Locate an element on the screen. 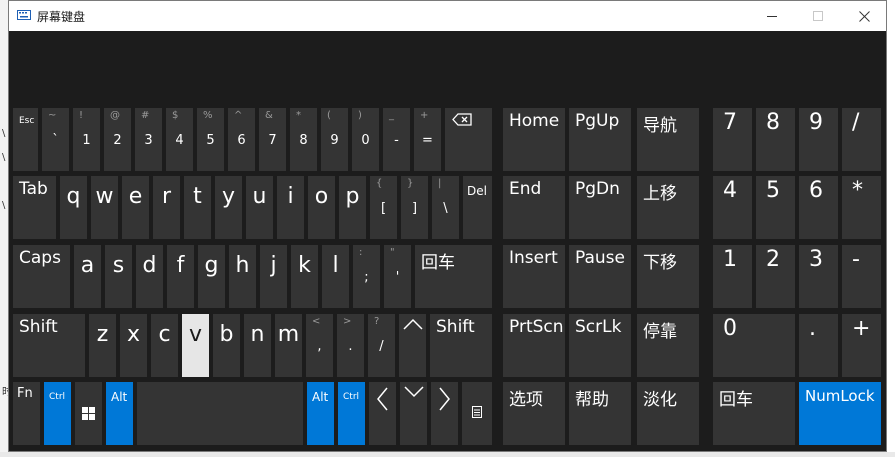  key-nav: 导航 is located at coordinates (668, 139).